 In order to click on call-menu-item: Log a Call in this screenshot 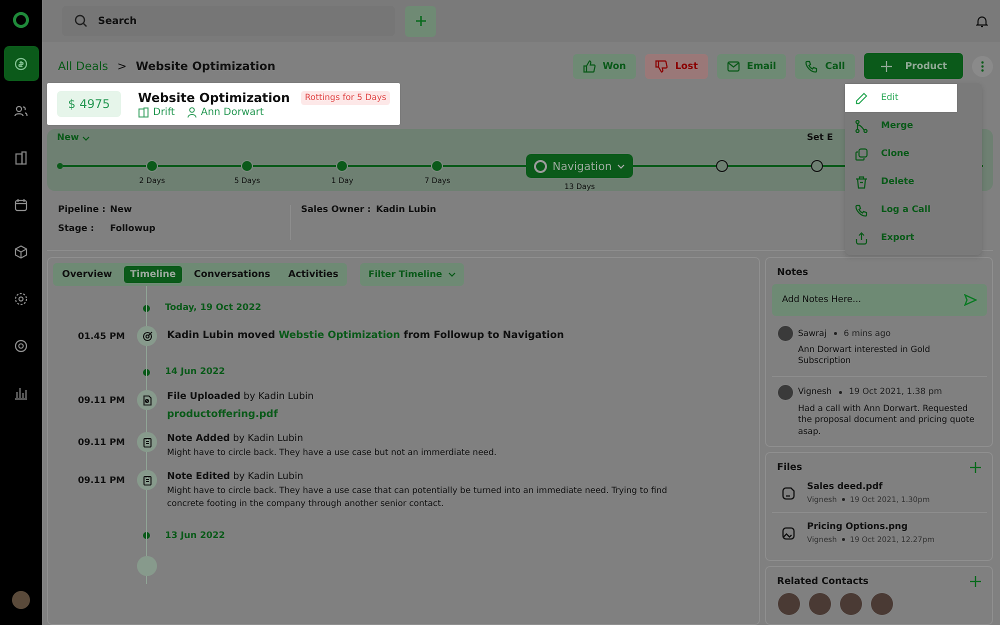, I will do `click(901, 210)`.